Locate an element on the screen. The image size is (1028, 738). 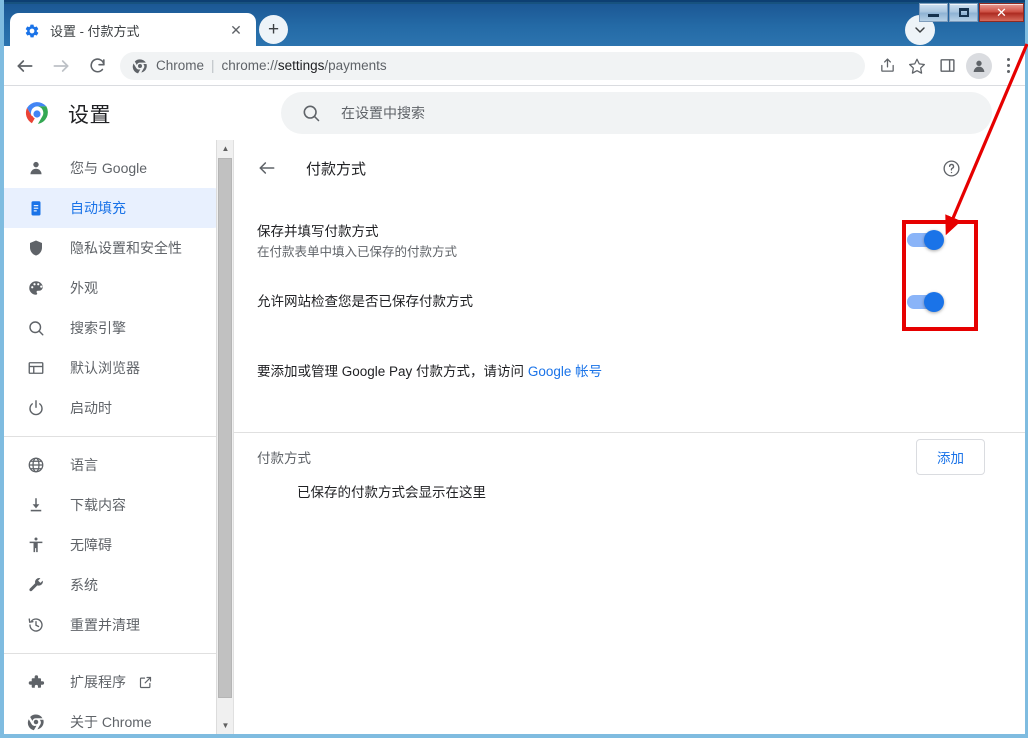
power-icon is located at coordinates (36, 408).